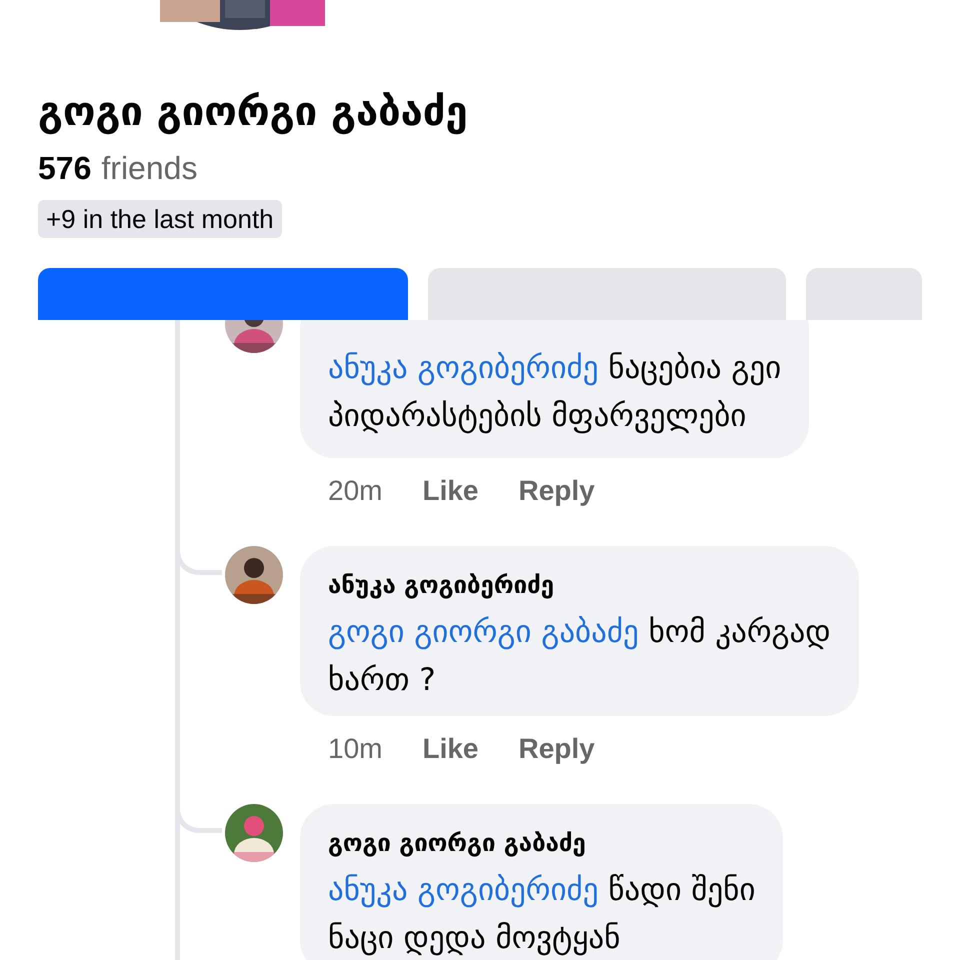 This screenshot has width=960, height=960. I want to click on profile-name: გოგი გიორგი გაბაძე, so click(253, 112).